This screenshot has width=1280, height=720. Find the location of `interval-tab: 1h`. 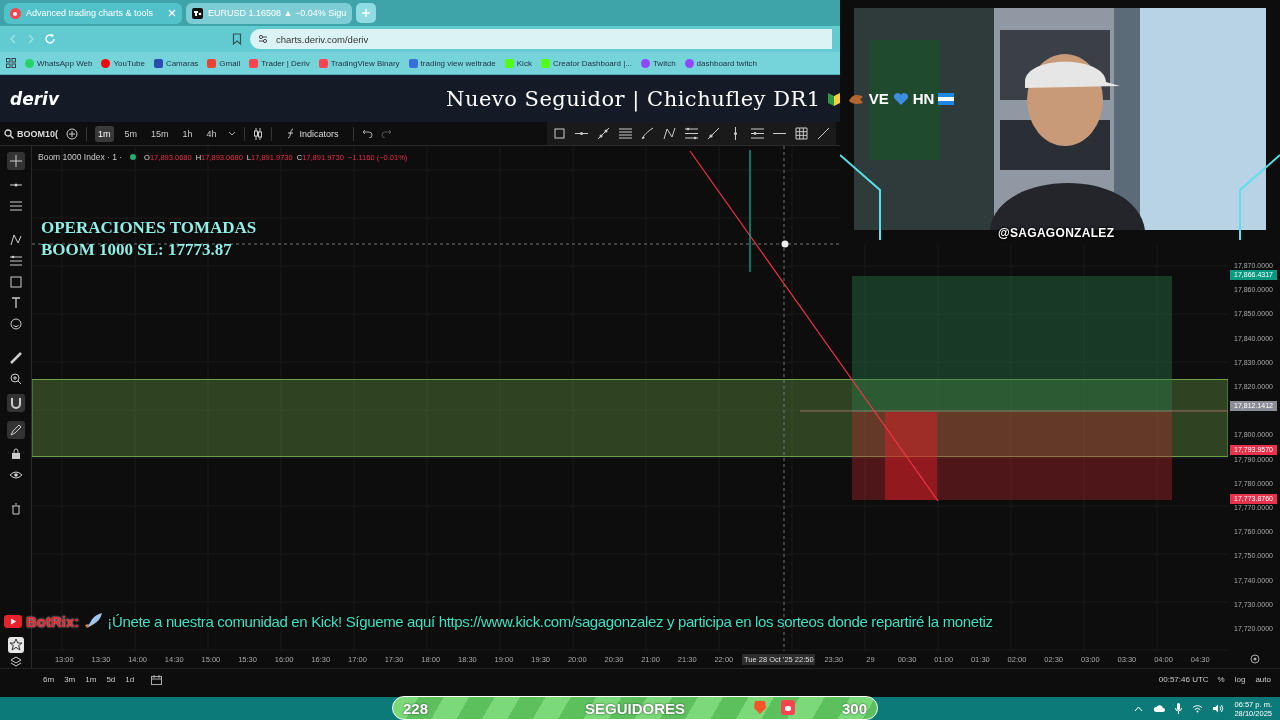

interval-tab: 1h is located at coordinates (187, 133).